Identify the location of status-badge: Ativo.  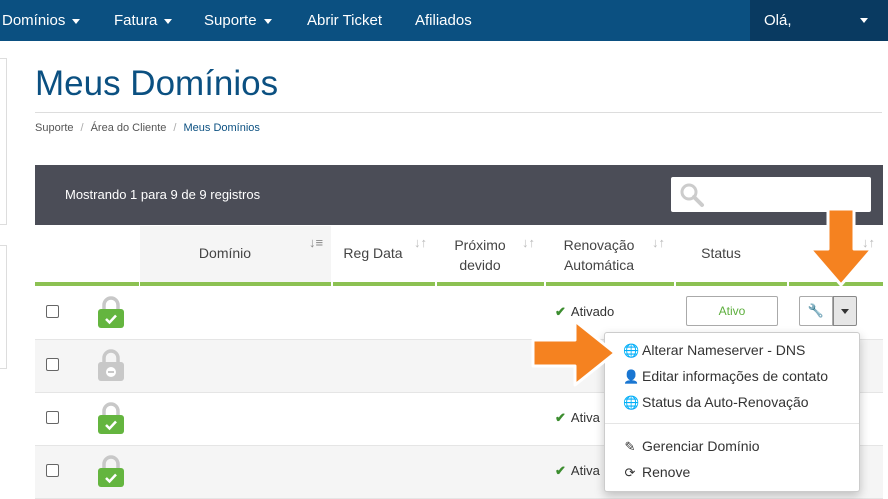
(732, 311).